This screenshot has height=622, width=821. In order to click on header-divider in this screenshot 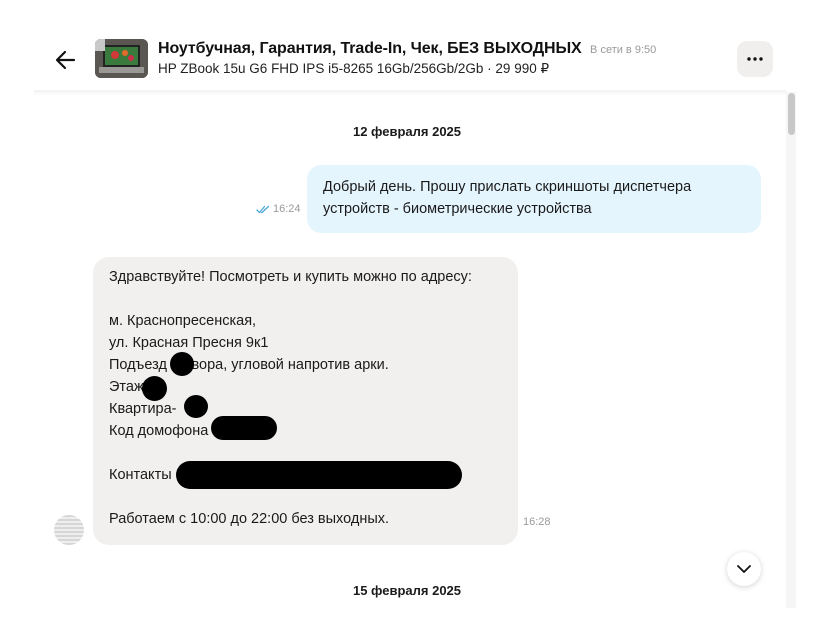, I will do `click(410, 93)`.